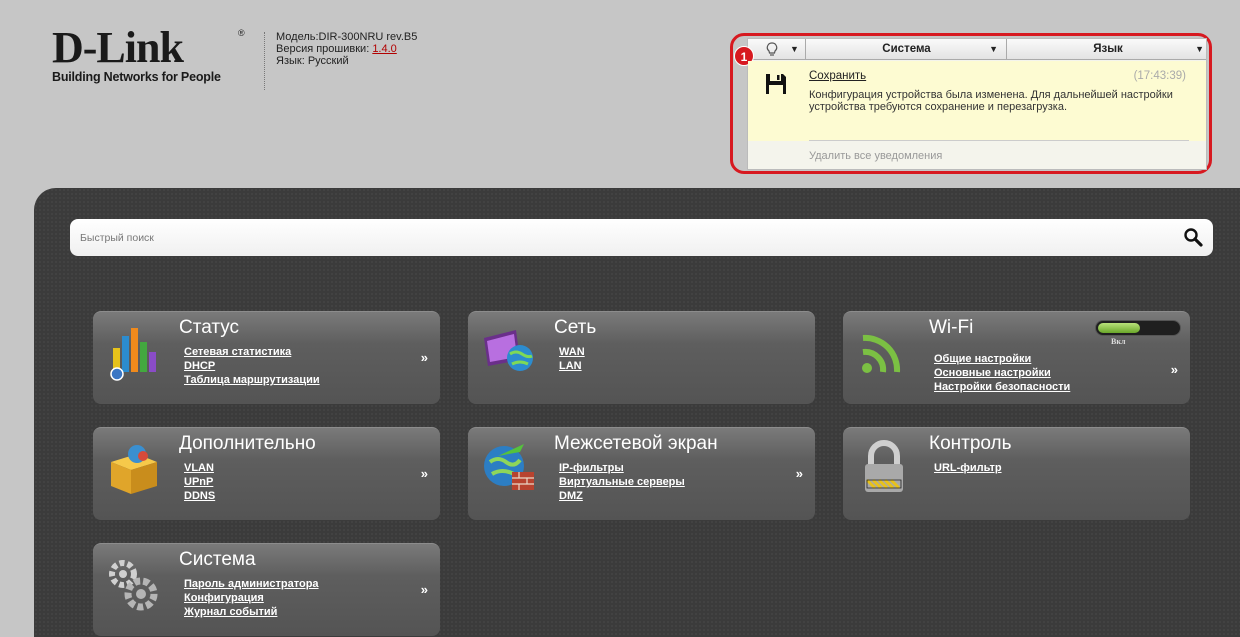 This screenshot has width=1240, height=637. What do you see at coordinates (133, 354) in the screenshot?
I see `bar-chart-icon` at bounding box center [133, 354].